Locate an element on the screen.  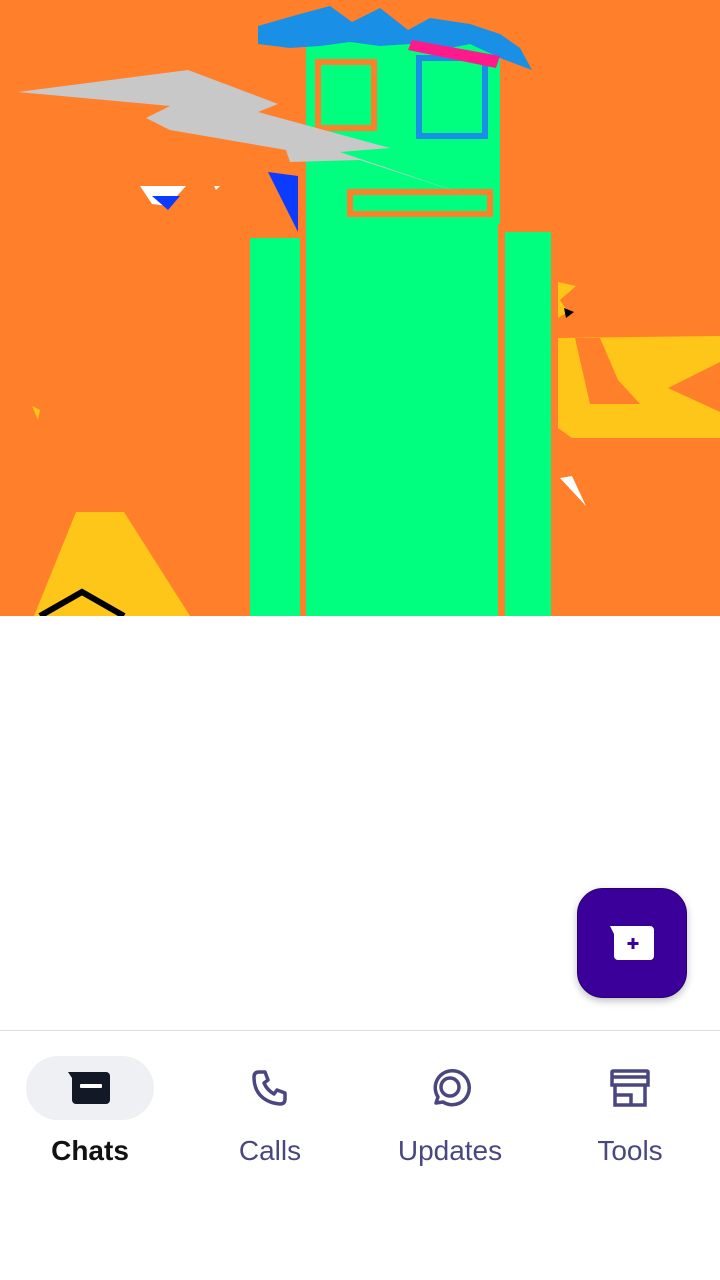
nav-tab-updates: Updates is located at coordinates (450, 1121).